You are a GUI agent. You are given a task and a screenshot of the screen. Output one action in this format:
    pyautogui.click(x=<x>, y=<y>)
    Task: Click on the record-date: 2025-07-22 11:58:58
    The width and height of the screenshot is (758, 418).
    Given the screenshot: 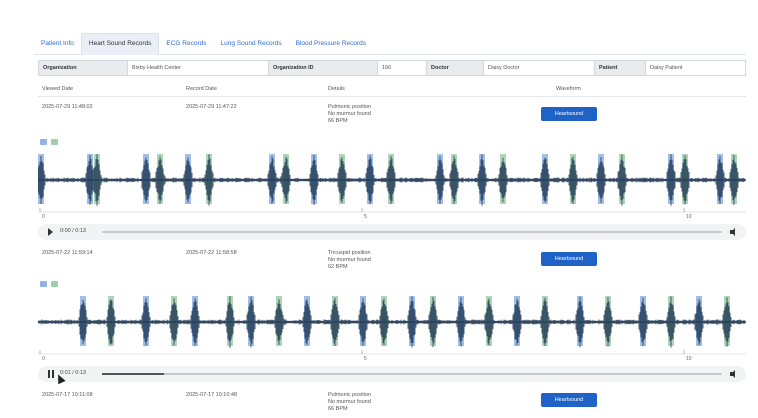 What is the action you would take?
    pyautogui.click(x=211, y=253)
    